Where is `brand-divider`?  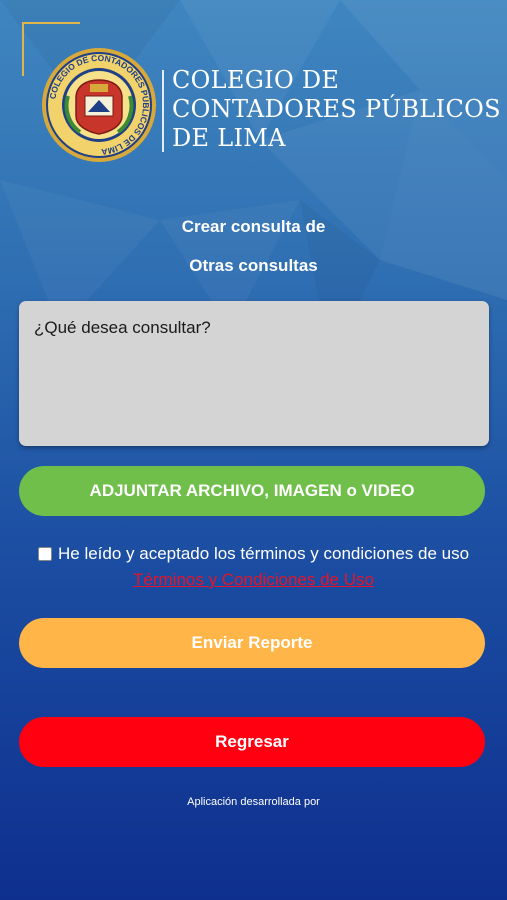 brand-divider is located at coordinates (163, 111).